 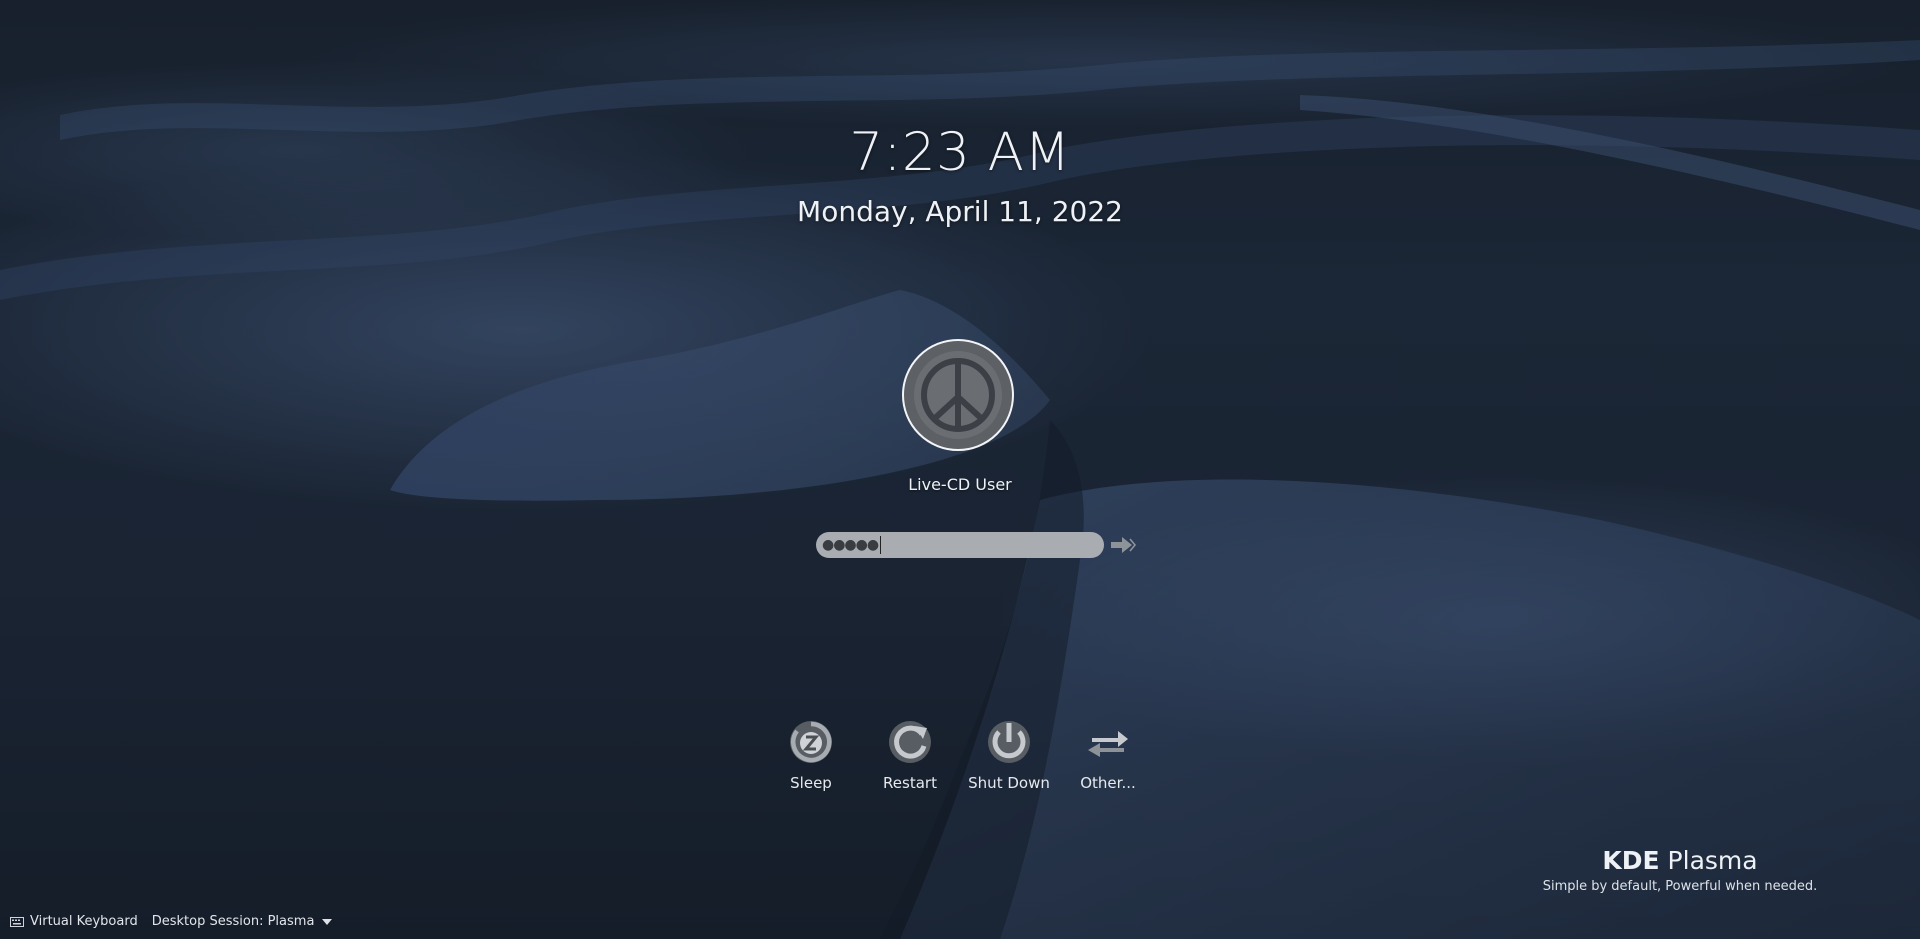 What do you see at coordinates (1680, 886) in the screenshot?
I see `brand-tagline: Simple by default, Powerful when needed.` at bounding box center [1680, 886].